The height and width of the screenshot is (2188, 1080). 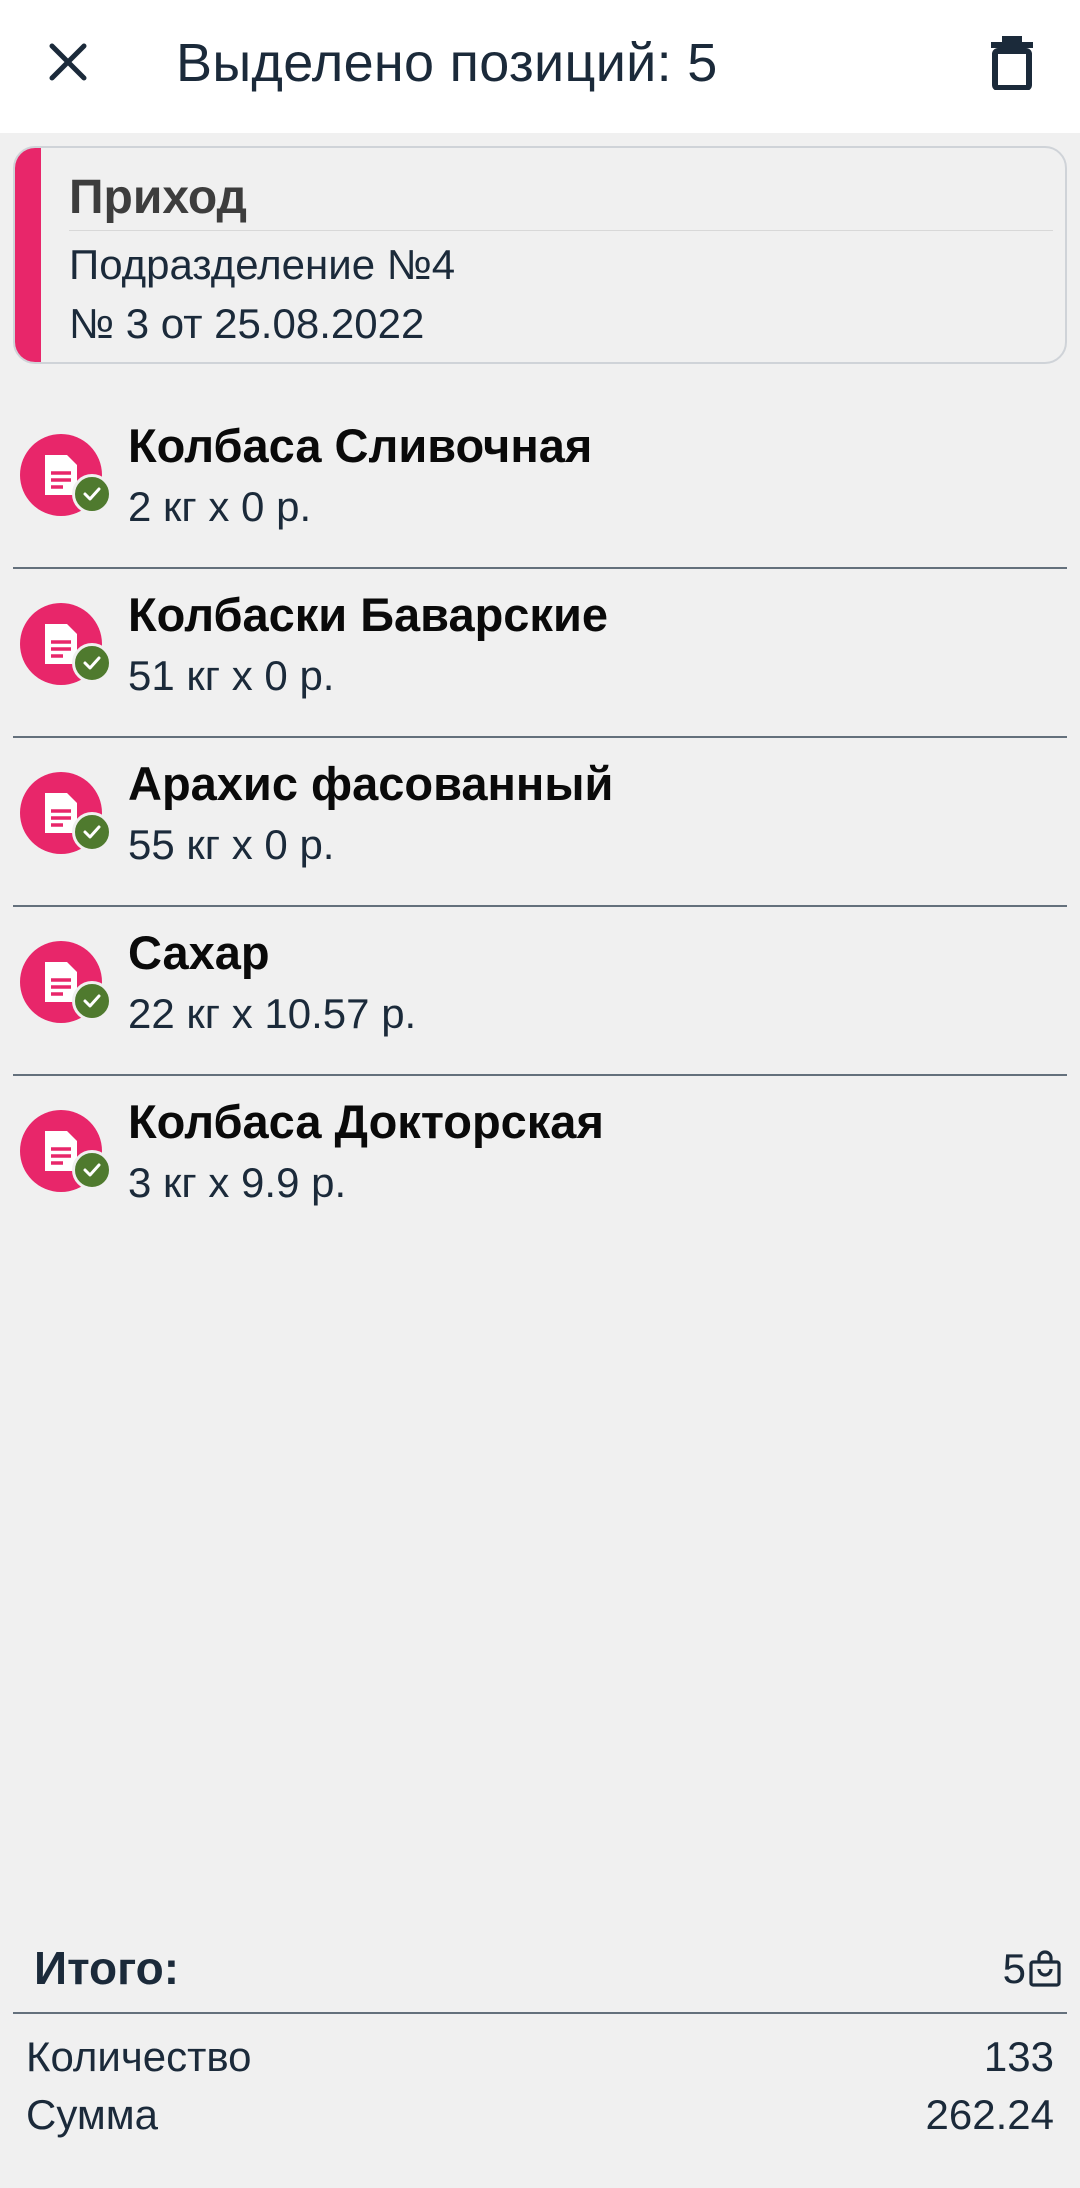 What do you see at coordinates (360, 445) in the screenshot?
I see `item-name: Колбаса Сливочная` at bounding box center [360, 445].